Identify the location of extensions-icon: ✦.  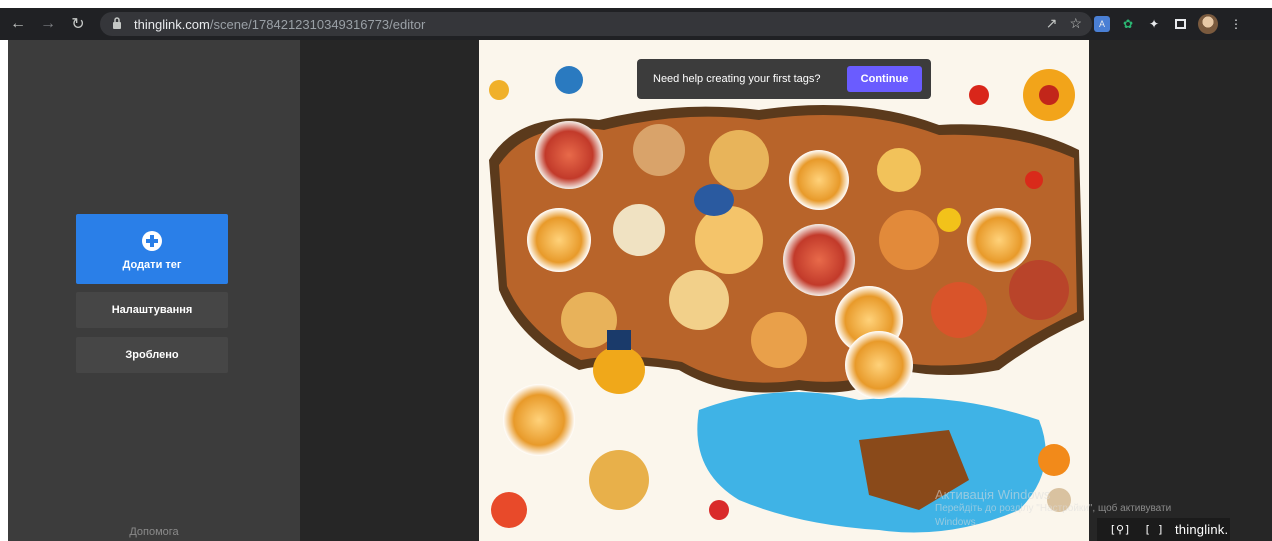
(1154, 24).